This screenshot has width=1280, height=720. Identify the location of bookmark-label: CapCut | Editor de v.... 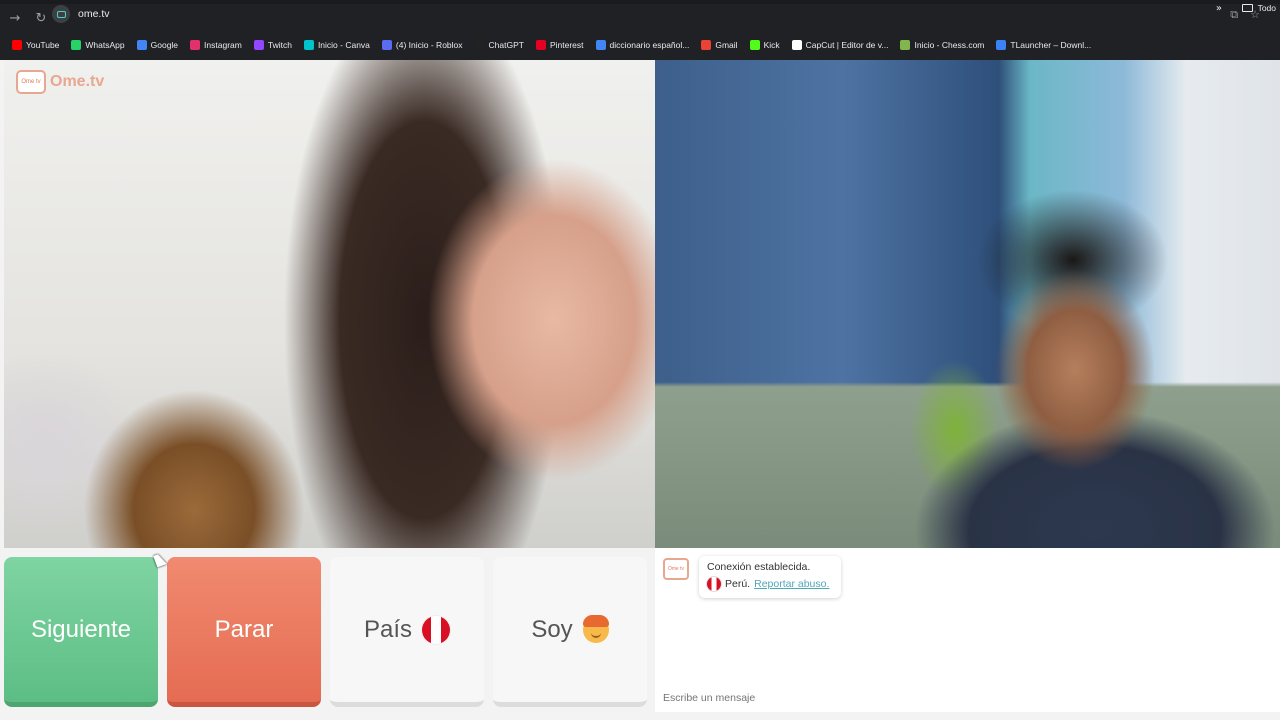
(847, 45).